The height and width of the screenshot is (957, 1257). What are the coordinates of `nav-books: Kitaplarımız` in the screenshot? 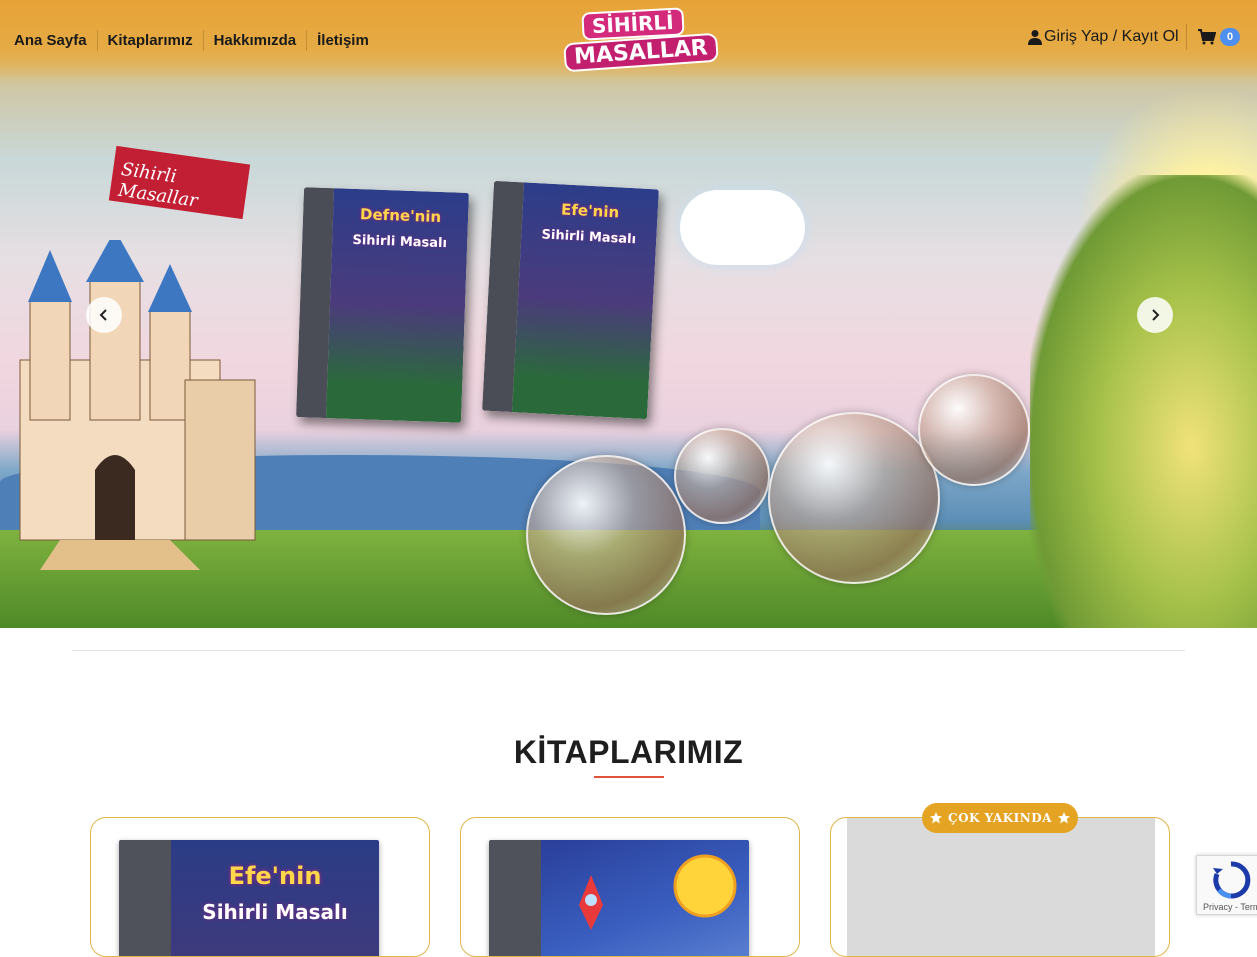 It's located at (151, 40).